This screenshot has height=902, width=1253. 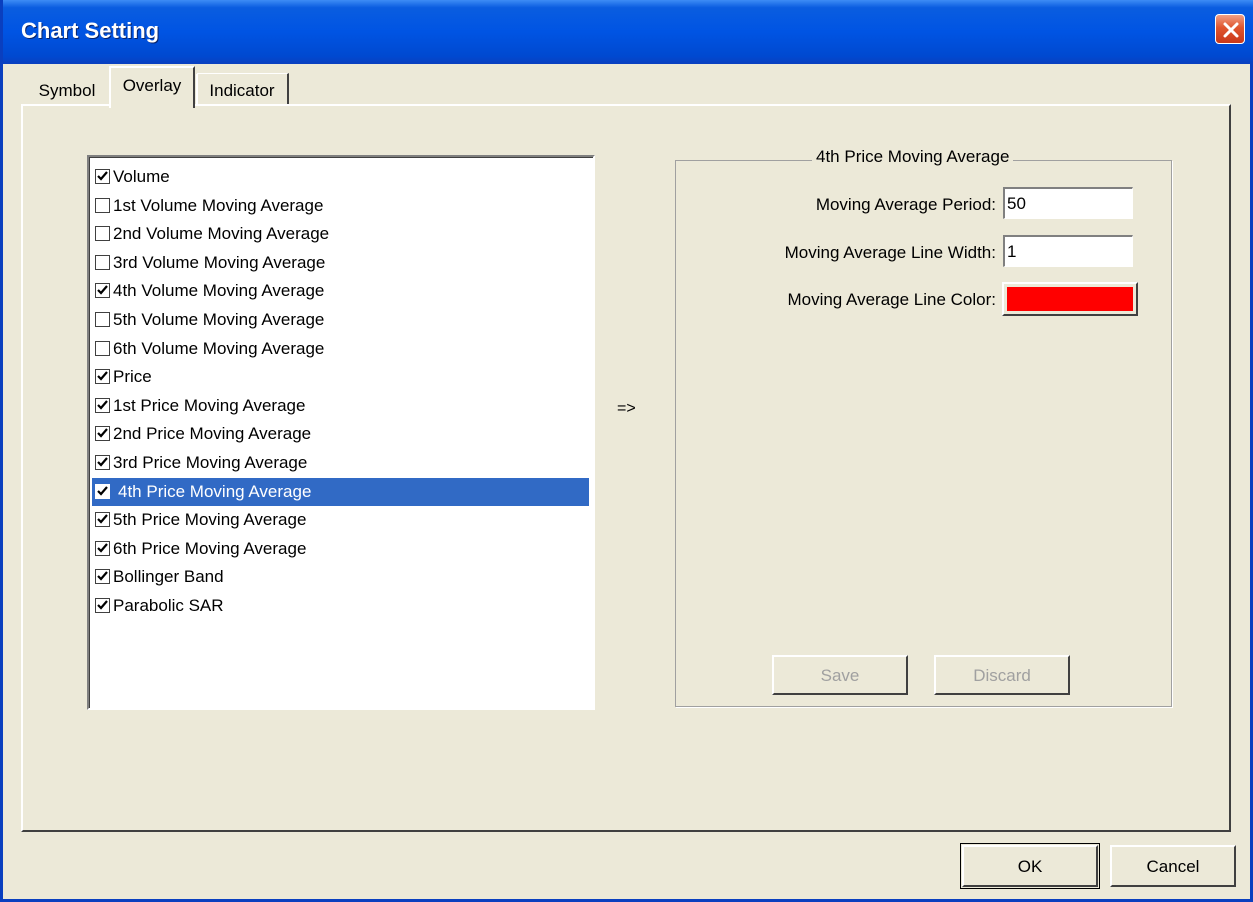 What do you see at coordinates (340, 206) in the screenshot?
I see `list-item: 1st Volume Moving Average` at bounding box center [340, 206].